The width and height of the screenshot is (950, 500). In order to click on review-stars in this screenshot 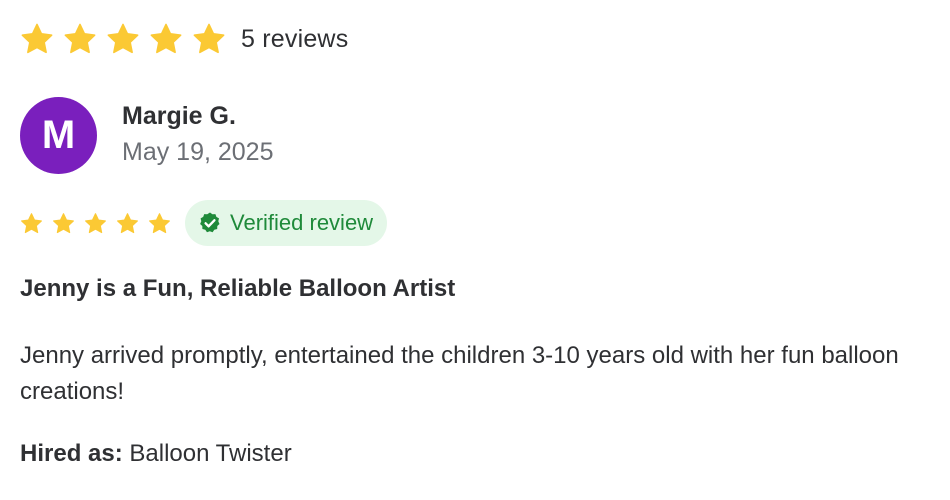, I will do `click(95, 223)`.